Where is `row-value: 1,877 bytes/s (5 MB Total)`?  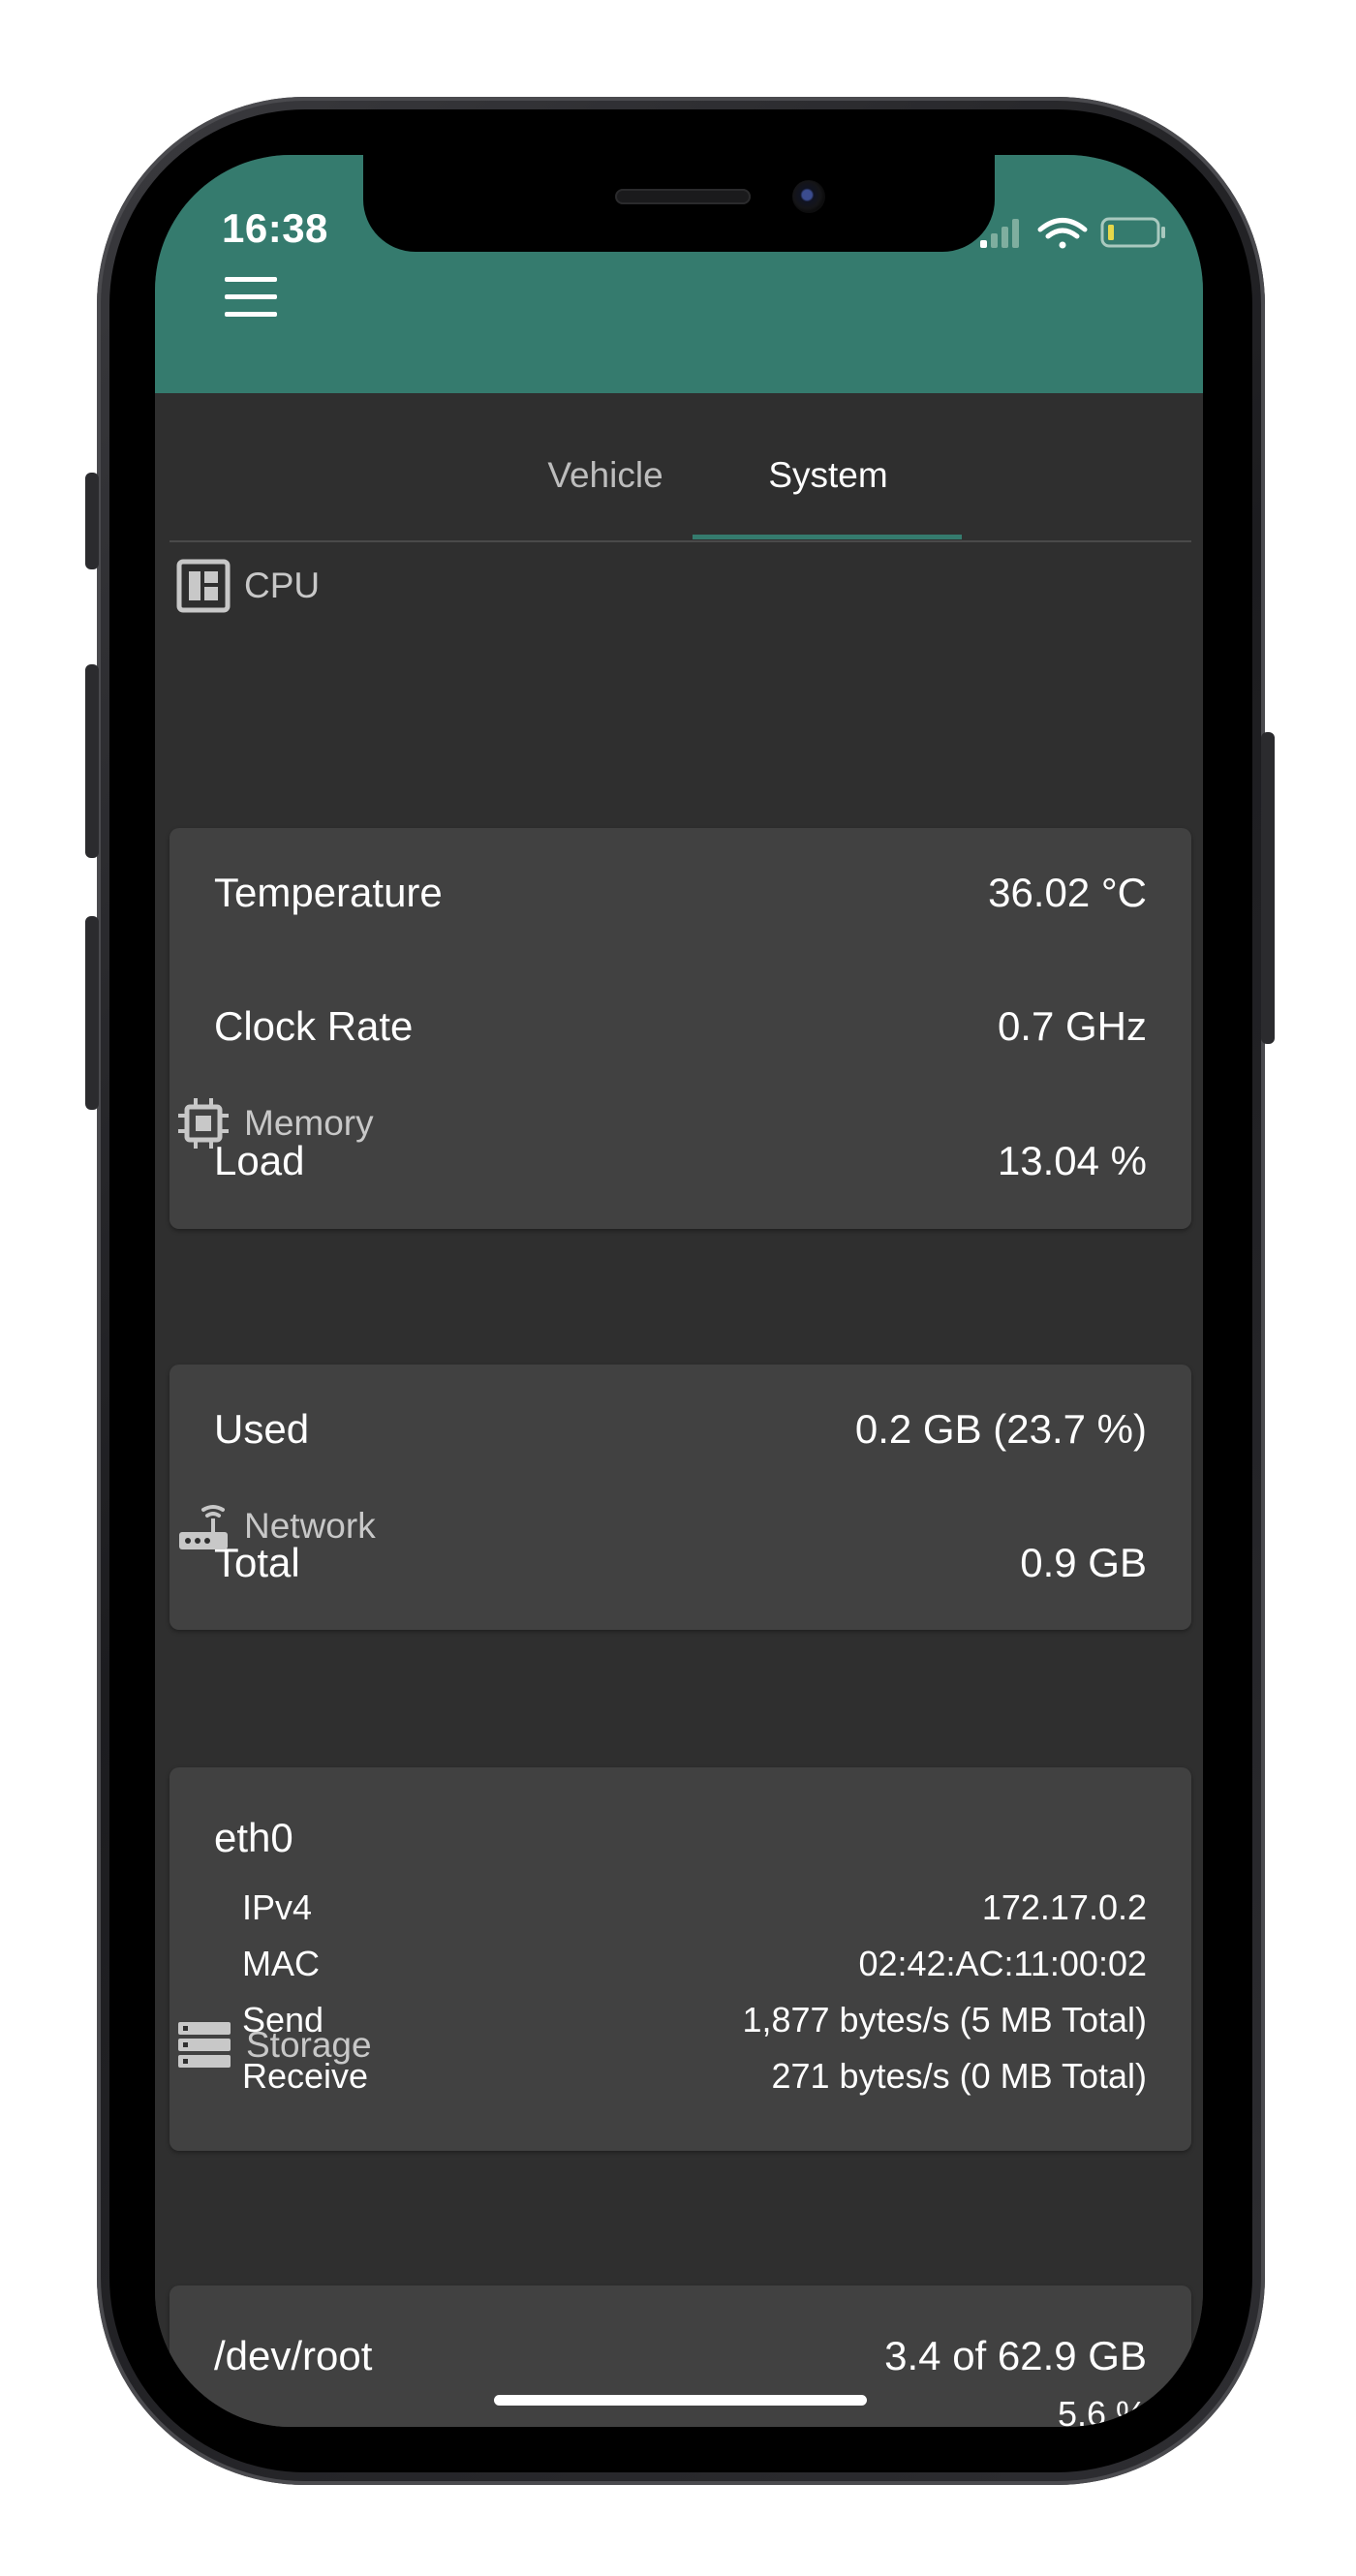
row-value: 1,877 bytes/s (5 MB Total) is located at coordinates (944, 2019).